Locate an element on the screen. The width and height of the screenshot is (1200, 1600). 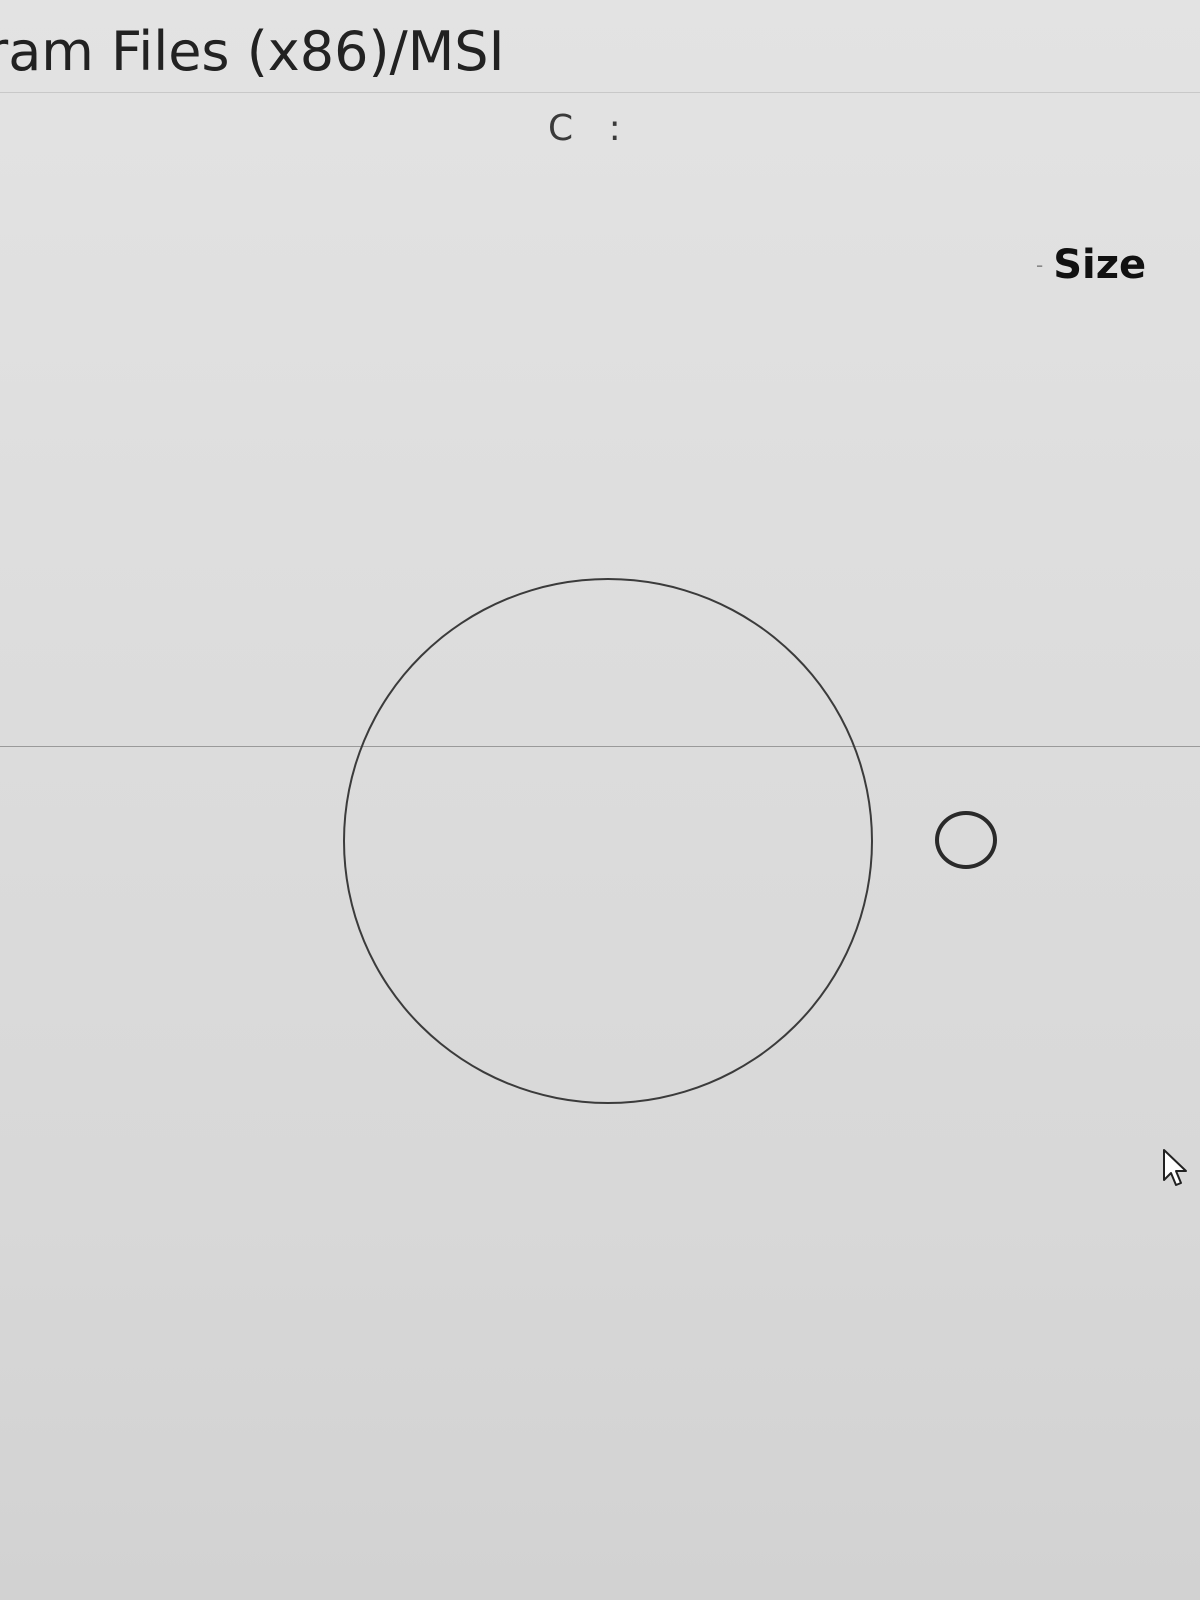
circle-outline-icon is located at coordinates (608, 841).